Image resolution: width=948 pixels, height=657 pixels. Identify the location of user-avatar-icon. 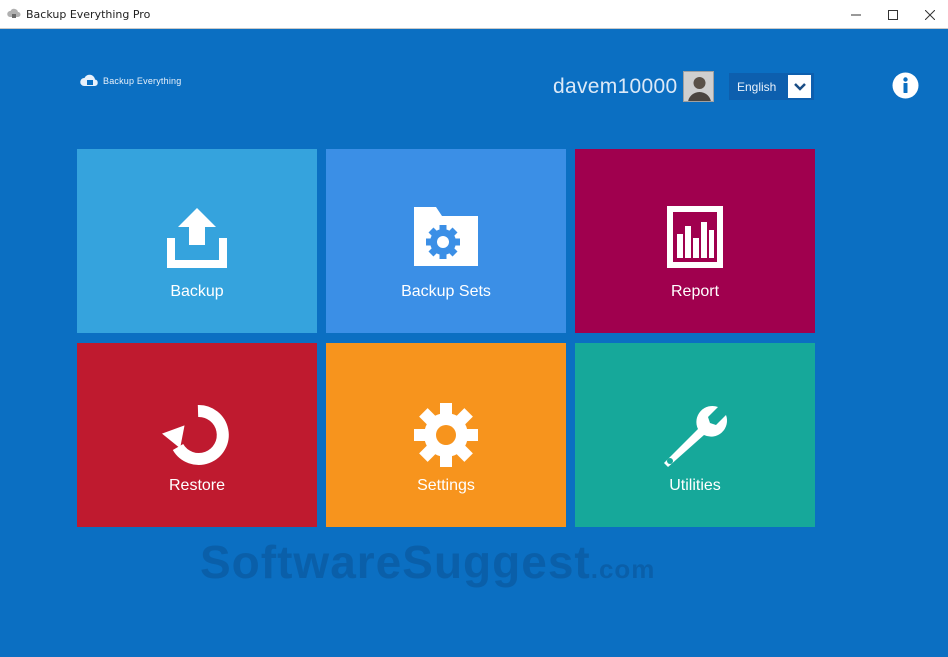
(699, 86).